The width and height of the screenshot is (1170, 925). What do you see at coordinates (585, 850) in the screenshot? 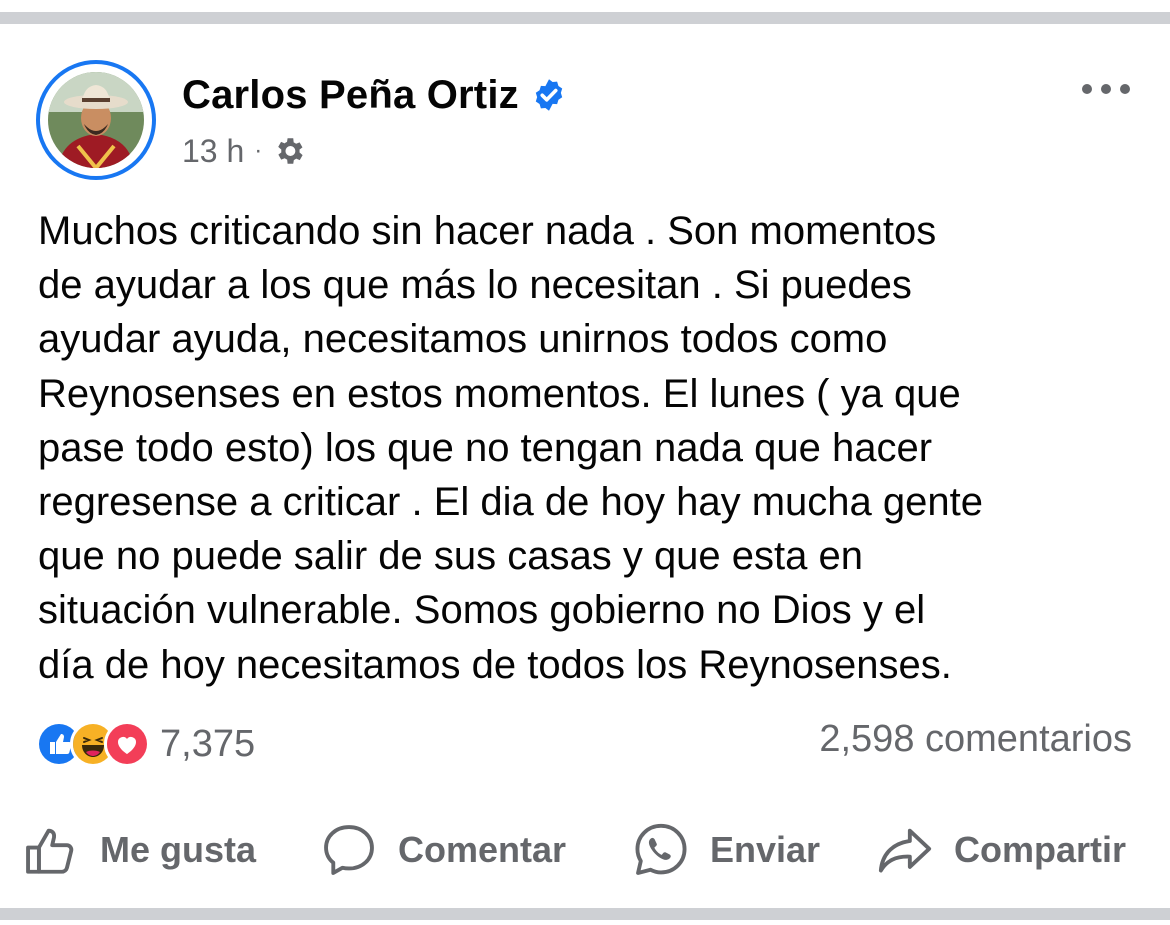
I see `post-actions: Me gusta Comentar Enviar Compartir` at bounding box center [585, 850].